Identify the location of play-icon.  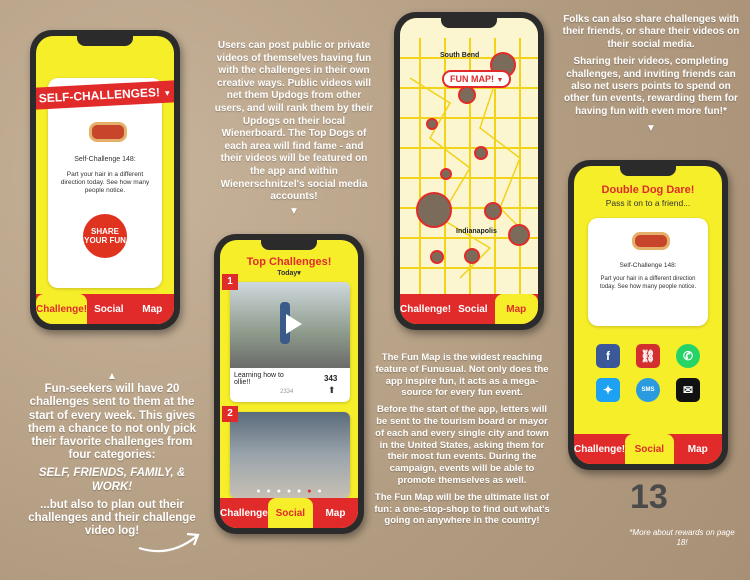
(294, 324).